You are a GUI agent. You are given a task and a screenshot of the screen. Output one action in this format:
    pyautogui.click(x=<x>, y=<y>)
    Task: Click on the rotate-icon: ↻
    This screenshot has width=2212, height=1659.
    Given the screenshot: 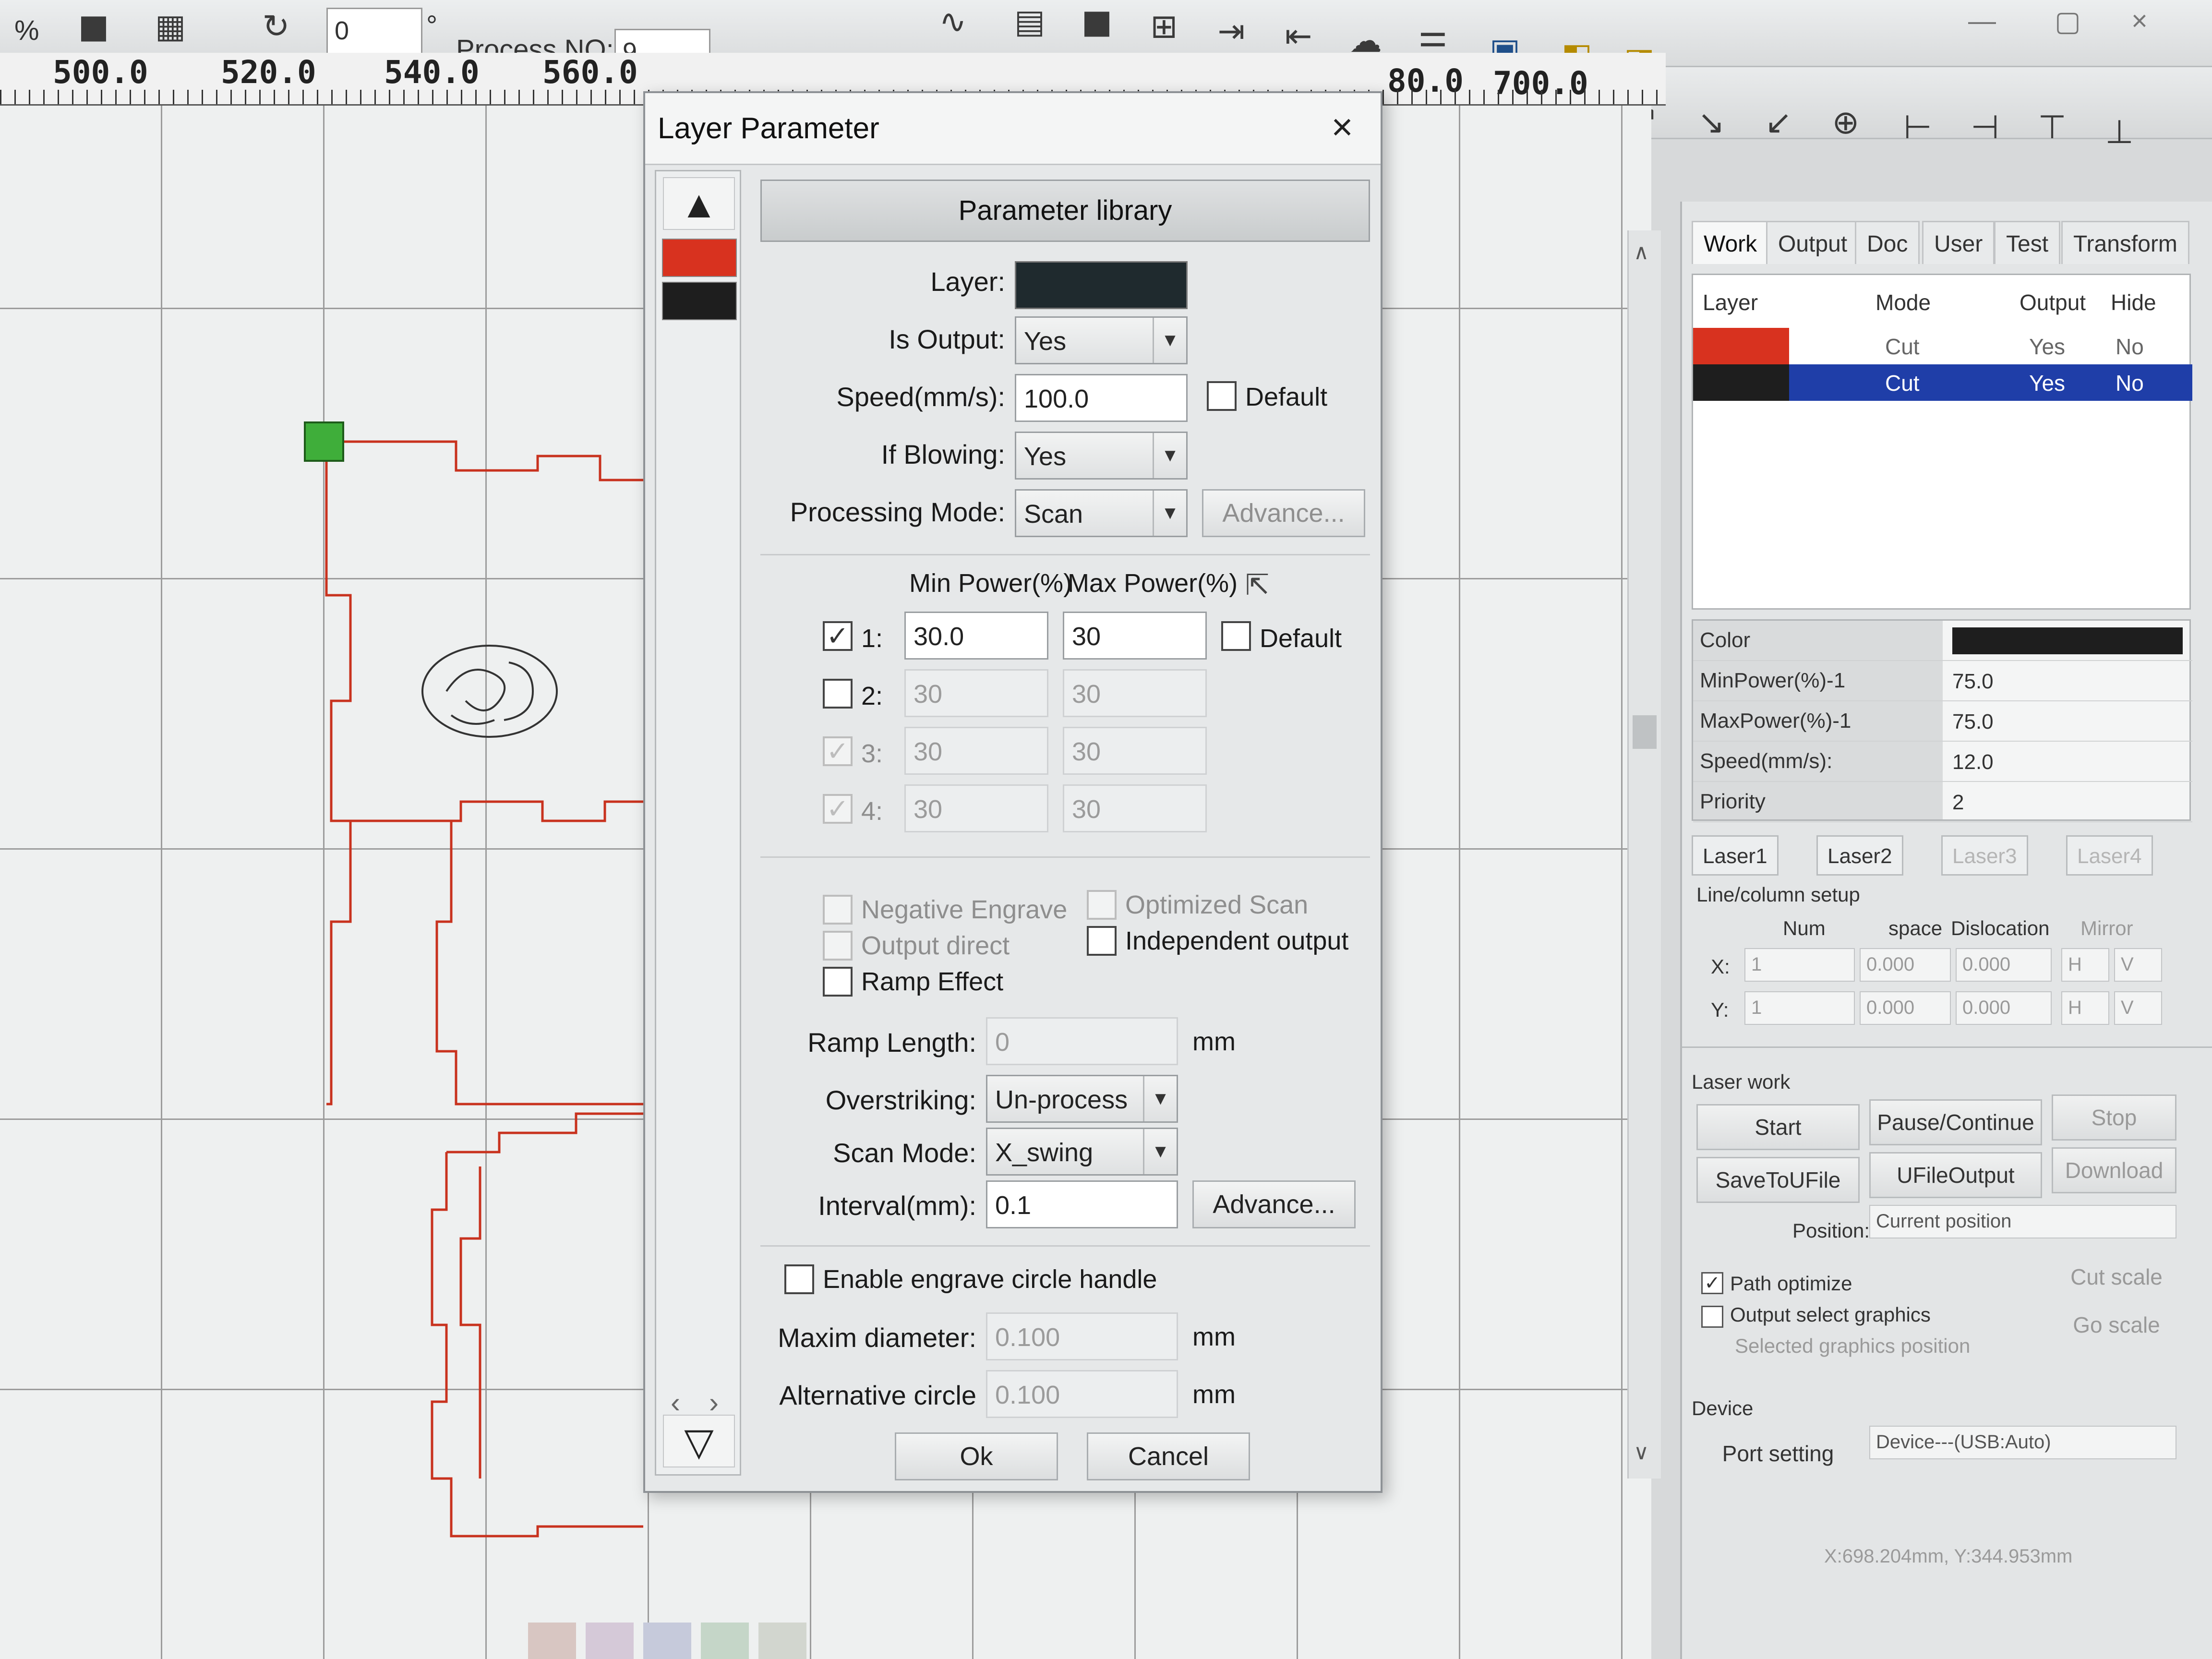 What is the action you would take?
    pyautogui.click(x=276, y=26)
    